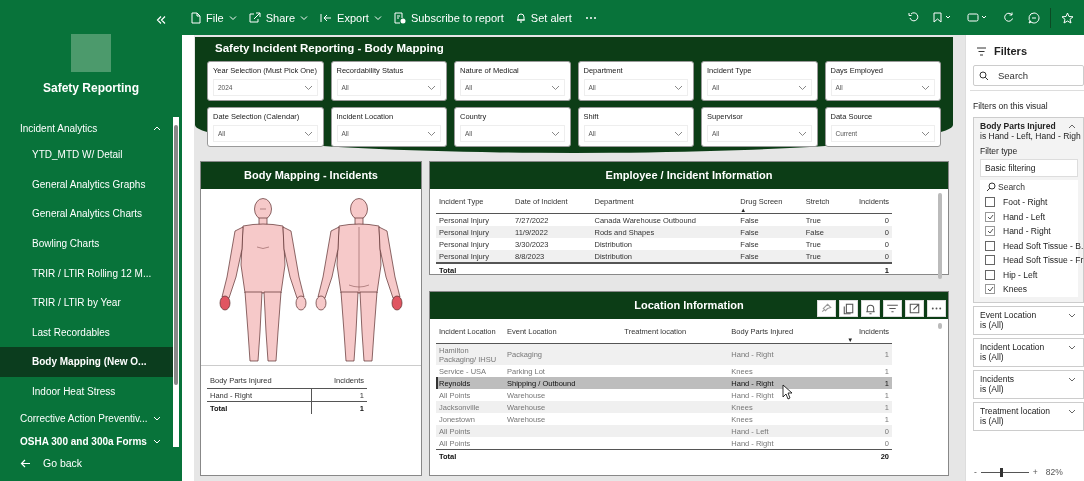 The image size is (1084, 481). Describe the element at coordinates (1008, 17) in the screenshot. I see `refresh-icon` at that location.